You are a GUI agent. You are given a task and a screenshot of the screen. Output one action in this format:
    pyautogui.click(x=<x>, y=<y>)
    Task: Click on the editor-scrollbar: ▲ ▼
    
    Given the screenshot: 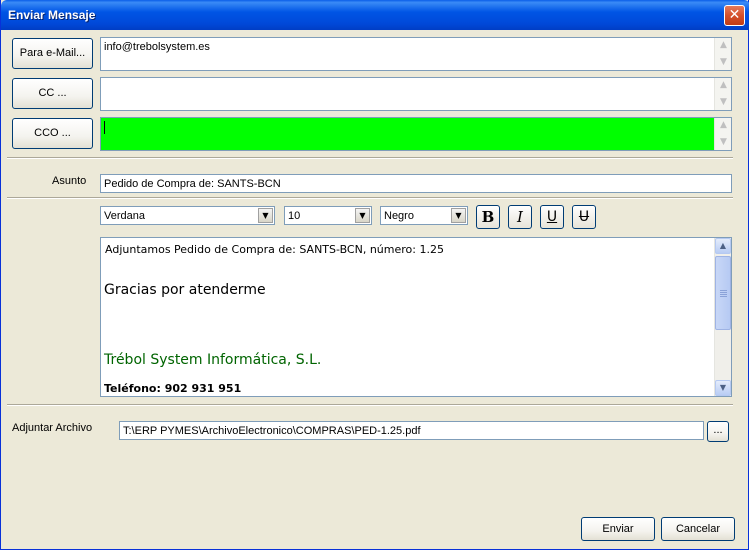 What is the action you would take?
    pyautogui.click(x=722, y=317)
    